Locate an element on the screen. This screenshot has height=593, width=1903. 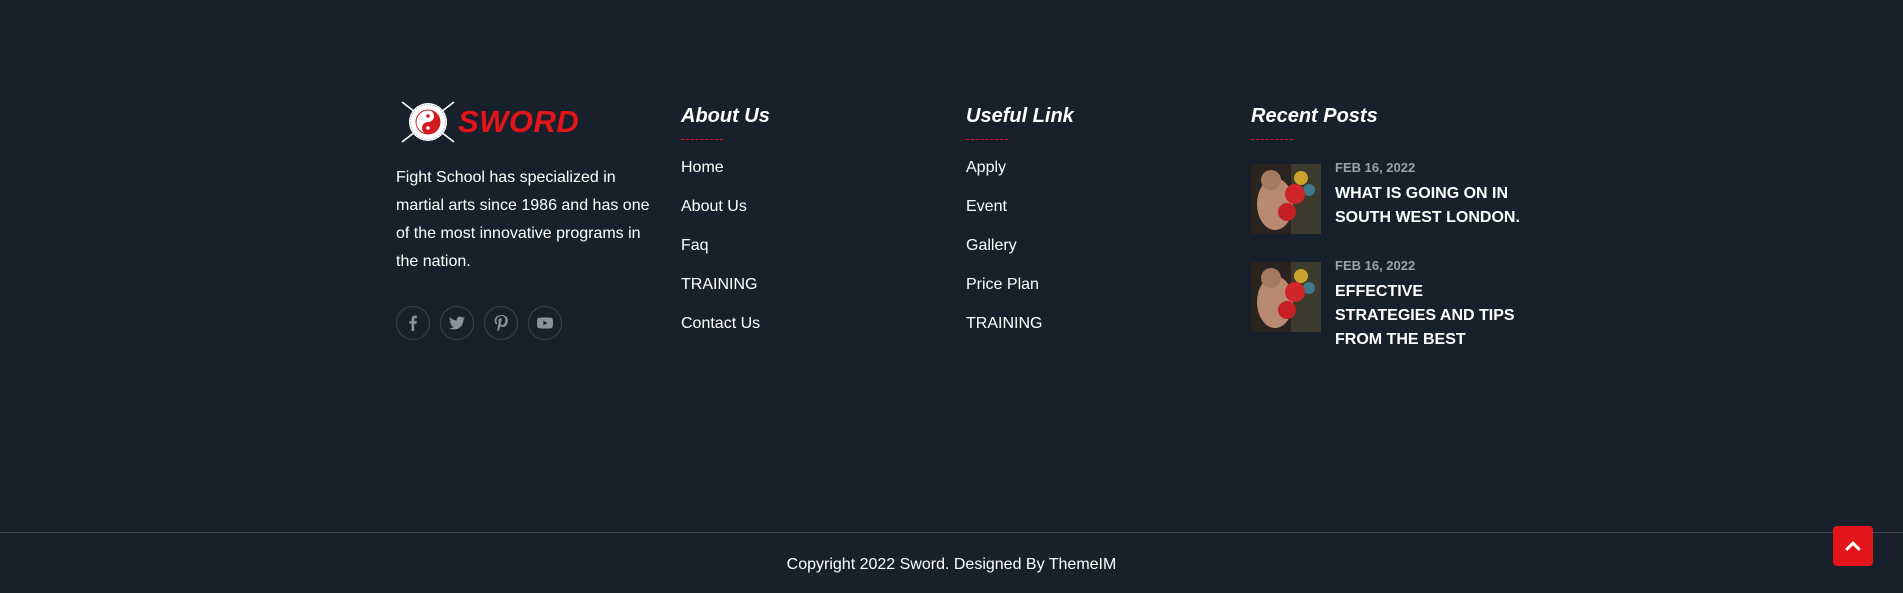
twitter-link is located at coordinates (457, 323).